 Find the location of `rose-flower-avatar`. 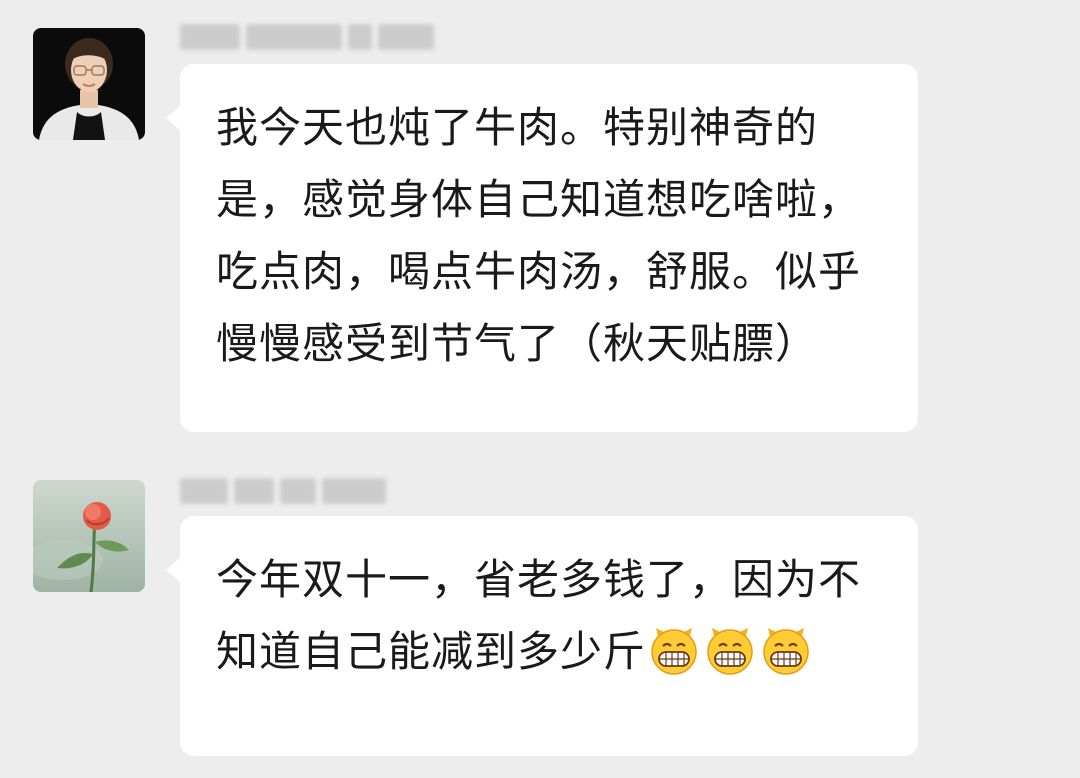

rose-flower-avatar is located at coordinates (89, 536).